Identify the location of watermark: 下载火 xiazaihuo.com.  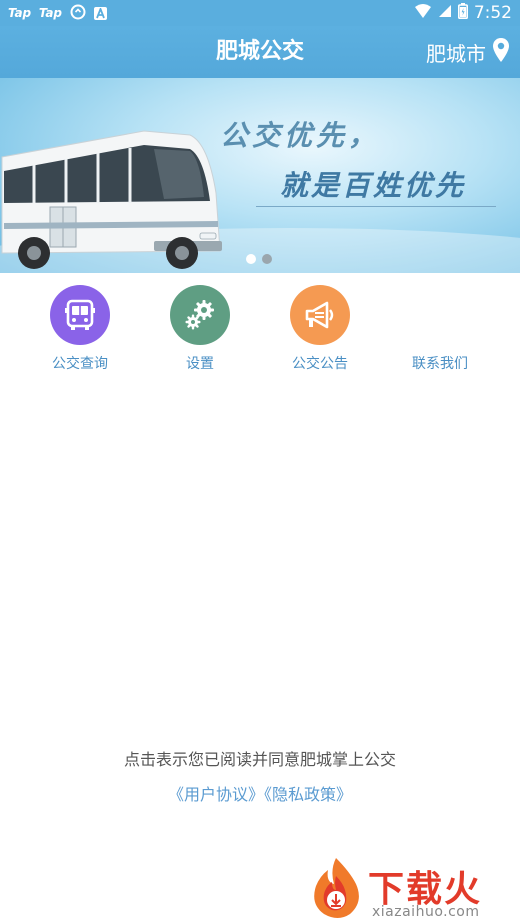
(411, 887).